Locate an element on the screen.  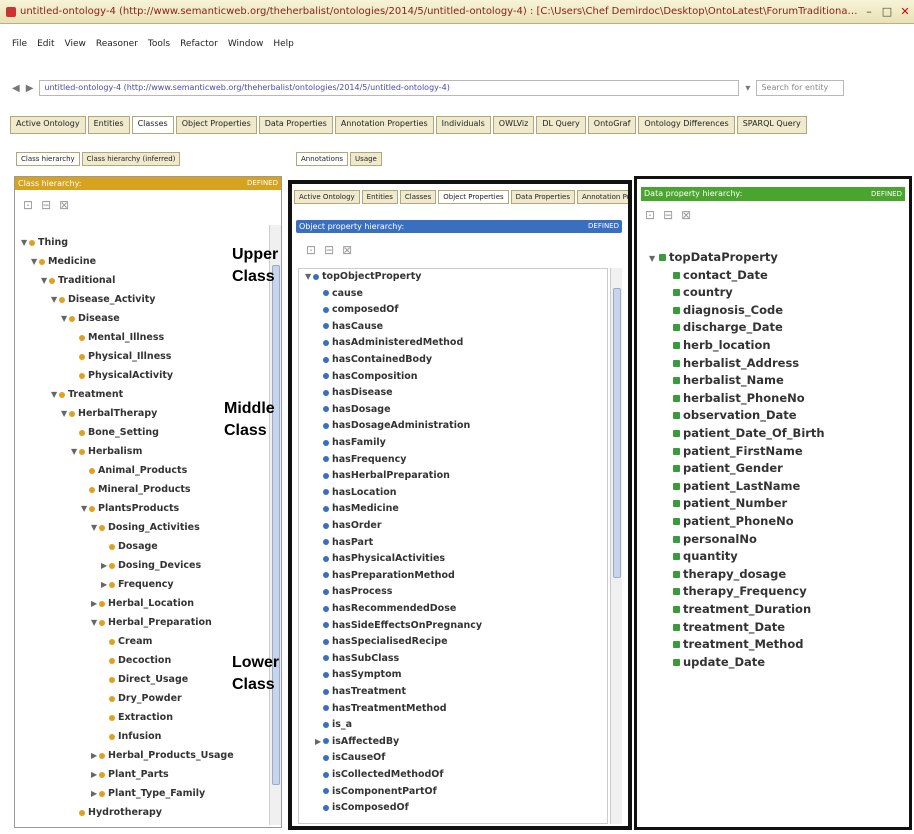
tree-row: Mineral_Products is located at coordinates (136, 490).